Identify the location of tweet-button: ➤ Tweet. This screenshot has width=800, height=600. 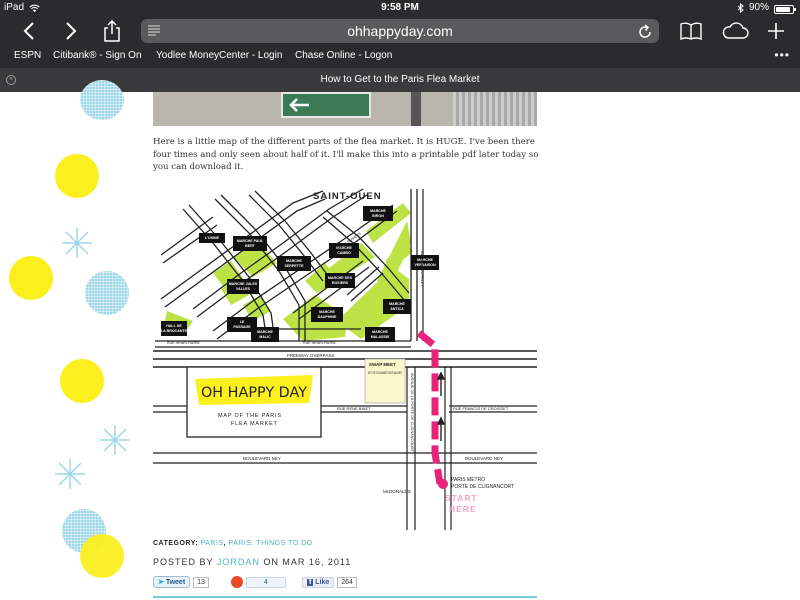
(172, 582).